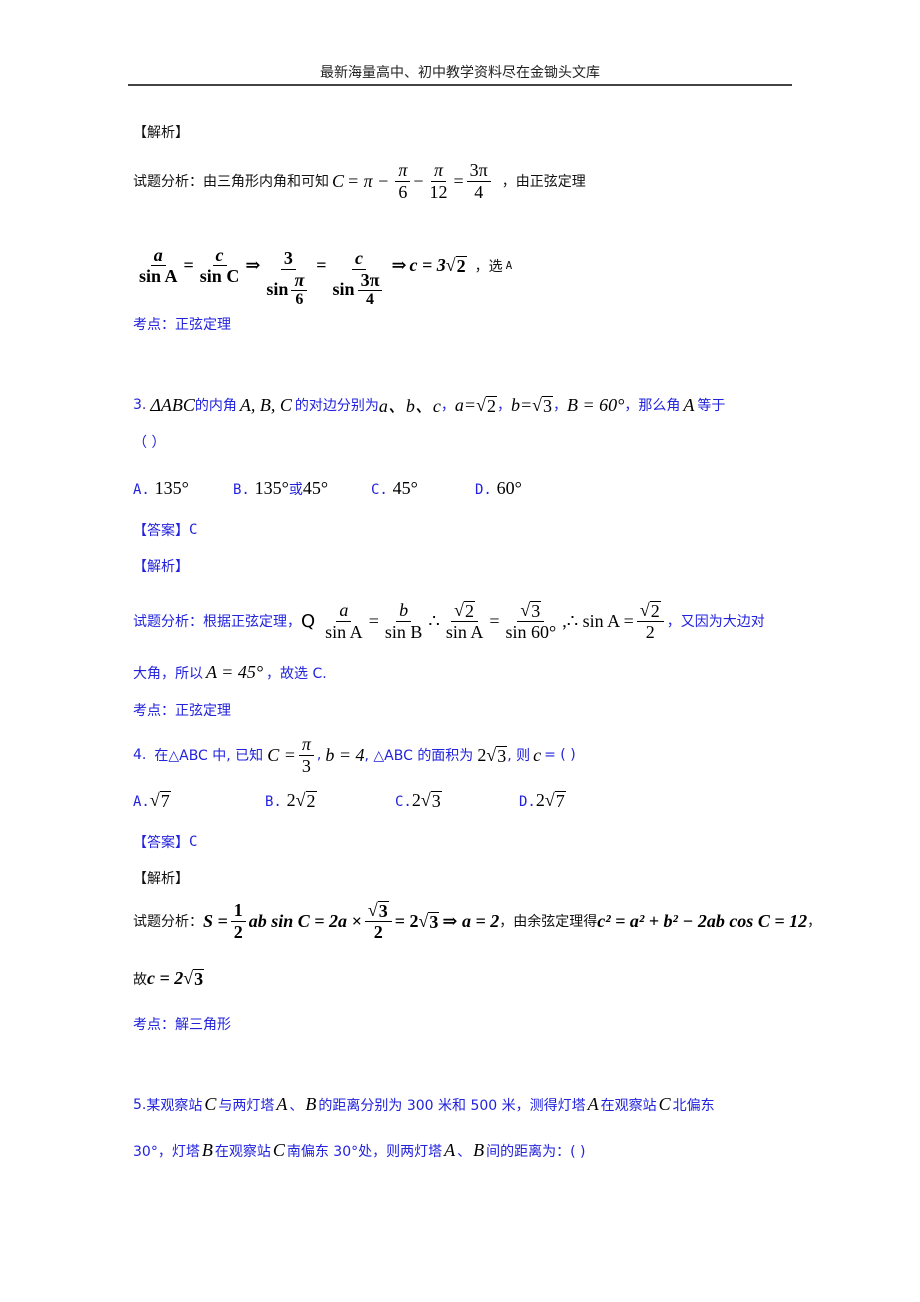 The height and width of the screenshot is (1302, 920). What do you see at coordinates (306, 755) in the screenshot?
I see `fraction: π3` at bounding box center [306, 755].